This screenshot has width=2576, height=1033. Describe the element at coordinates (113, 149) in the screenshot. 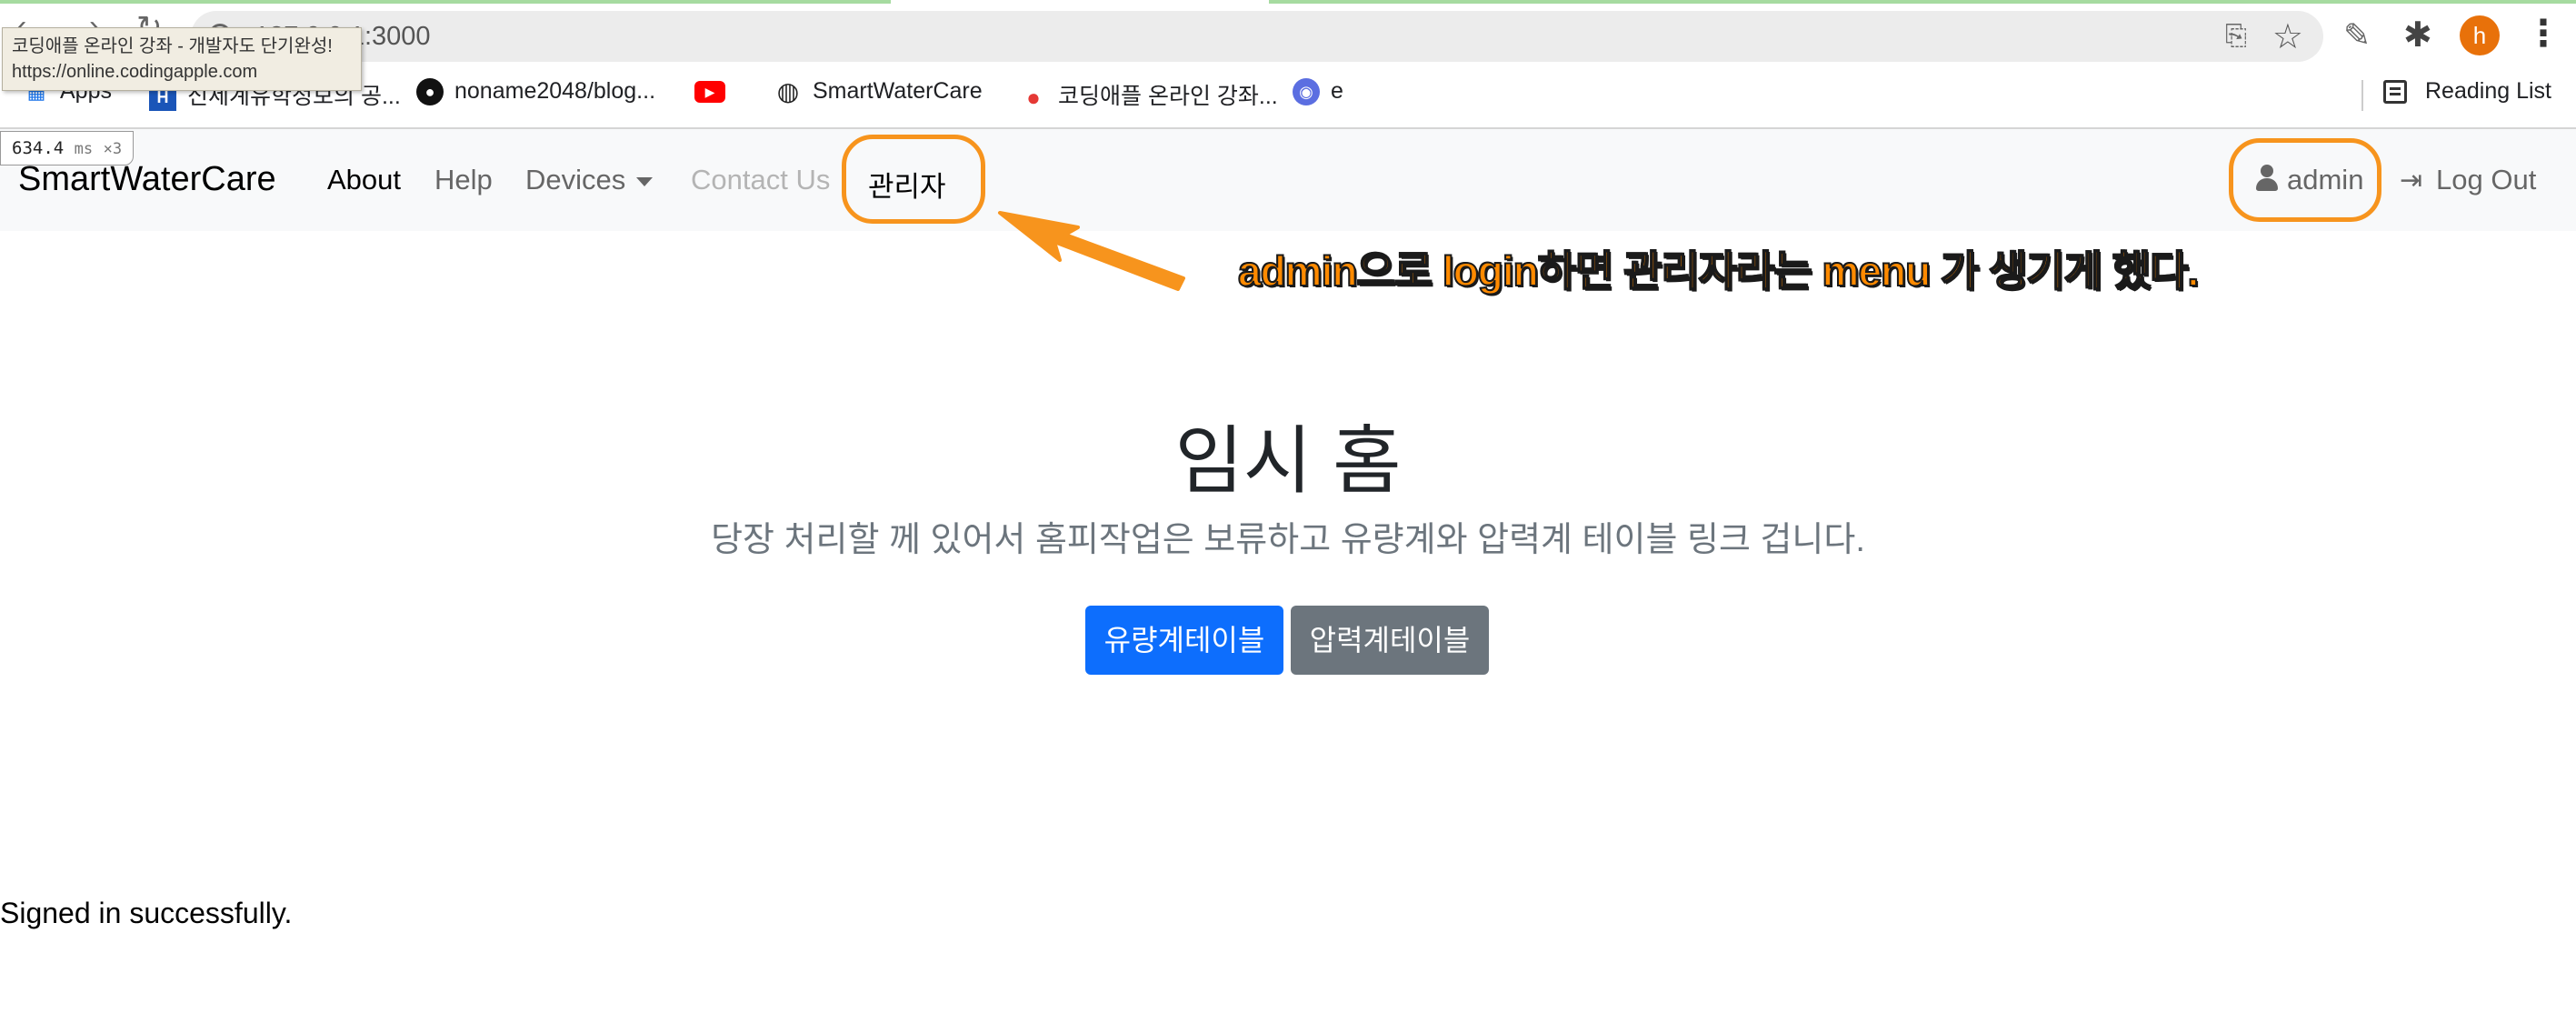

I see `perf-count: ×3` at that location.